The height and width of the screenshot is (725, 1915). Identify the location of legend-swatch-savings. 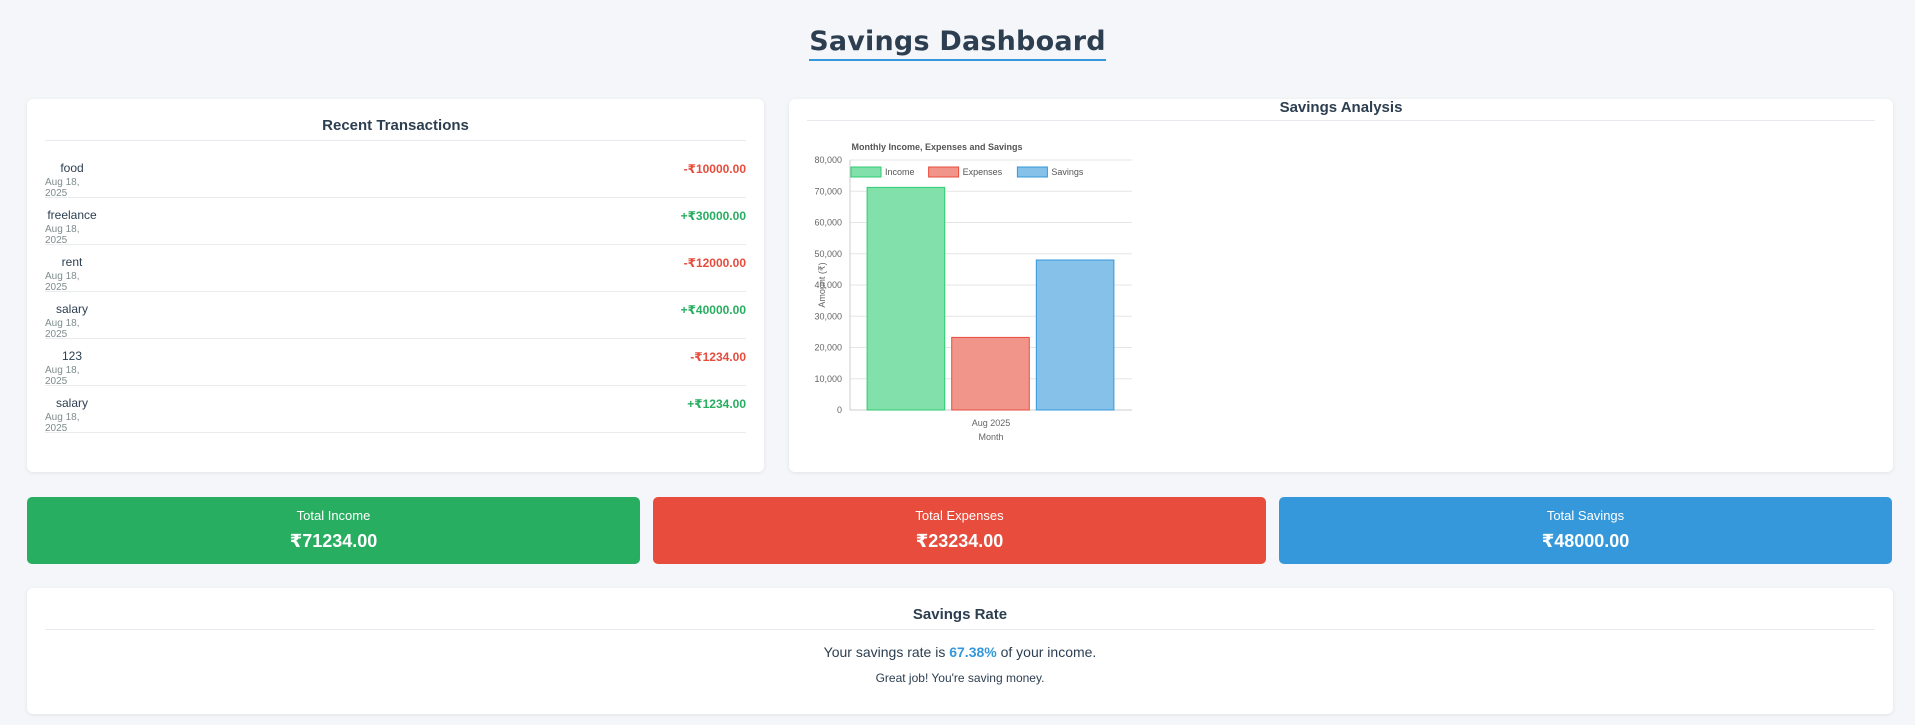
(1032, 172).